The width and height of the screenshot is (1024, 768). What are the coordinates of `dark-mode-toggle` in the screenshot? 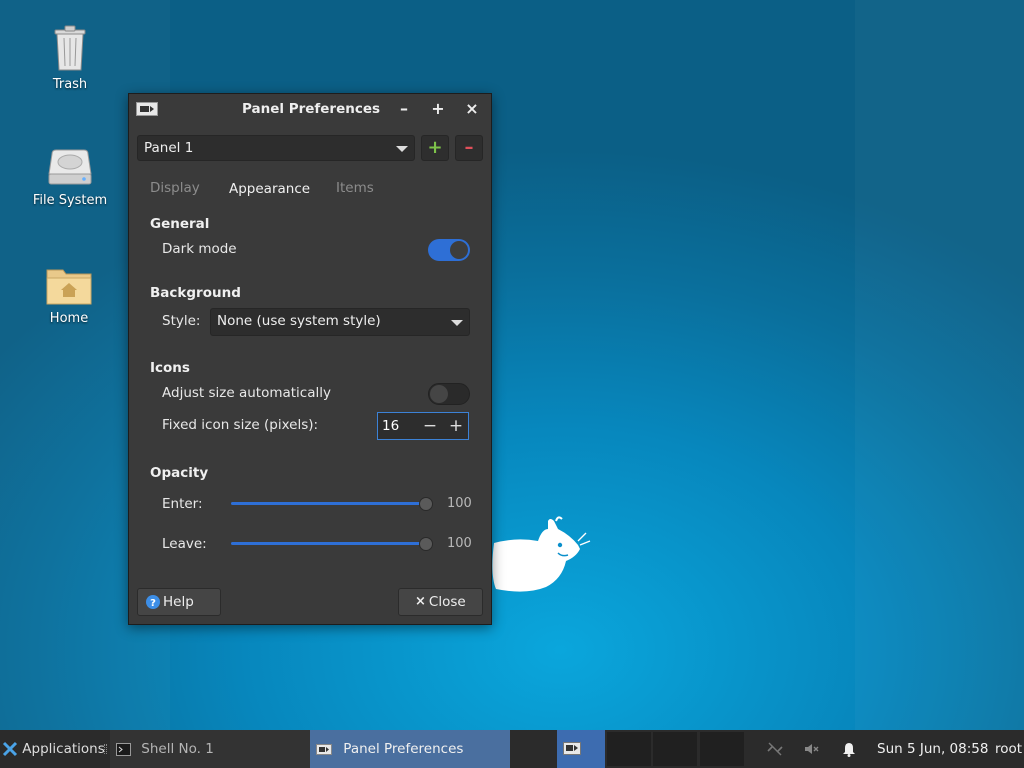 It's located at (449, 250).